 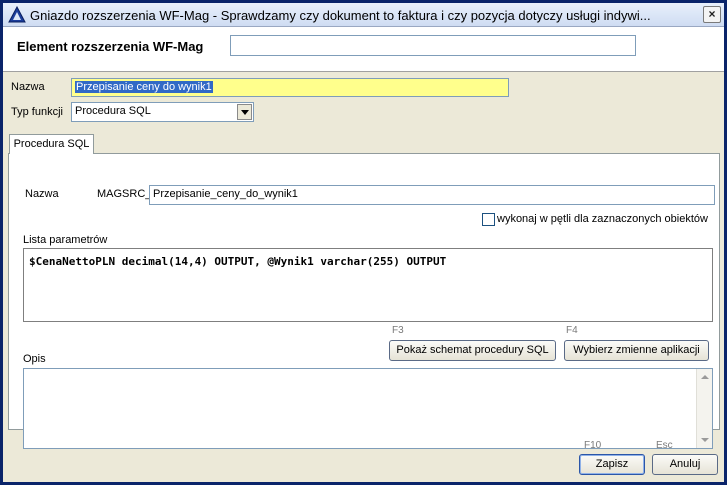 I want to click on cancel-fkey-hint: Esc, so click(x=664, y=445).